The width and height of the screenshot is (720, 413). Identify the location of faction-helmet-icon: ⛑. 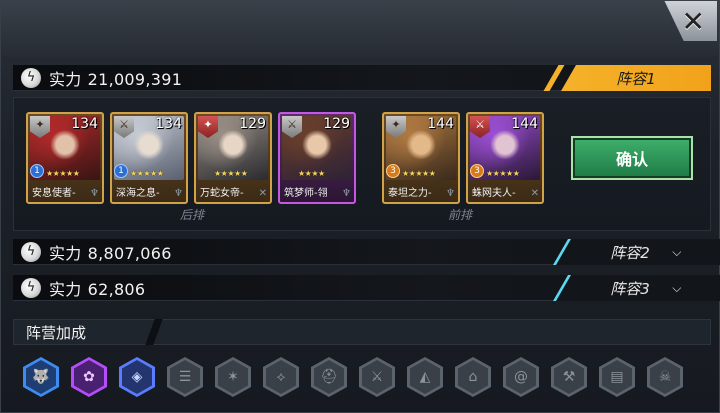
(329, 377).